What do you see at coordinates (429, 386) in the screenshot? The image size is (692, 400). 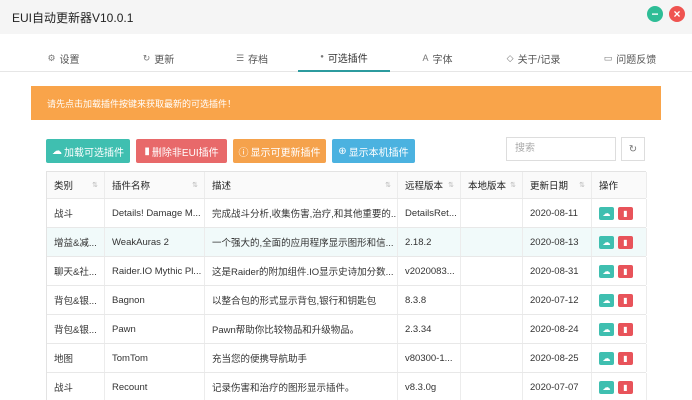 I see `cell-remote: v8.3.0g` at bounding box center [429, 386].